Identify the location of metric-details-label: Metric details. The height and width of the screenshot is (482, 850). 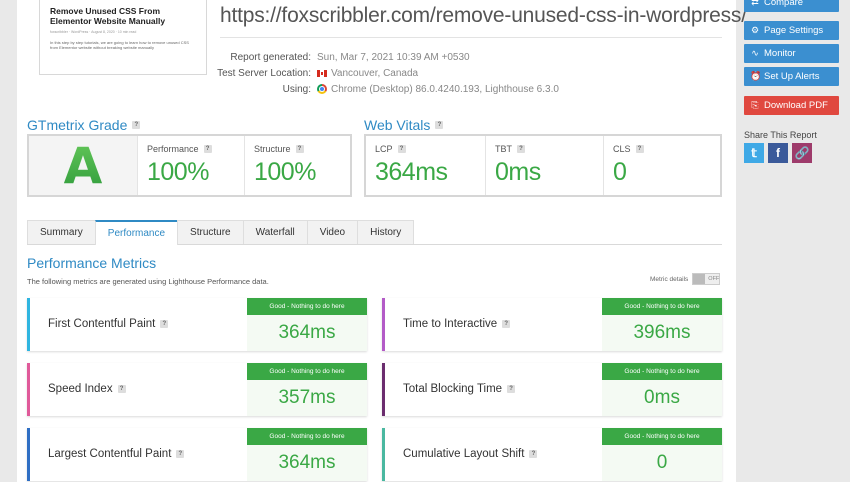
(669, 279).